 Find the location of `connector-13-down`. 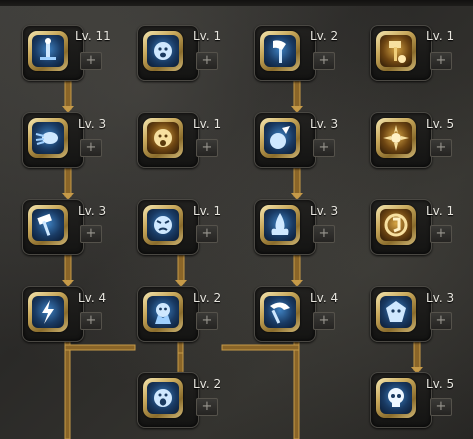

connector-13-down is located at coordinates (67, 388).